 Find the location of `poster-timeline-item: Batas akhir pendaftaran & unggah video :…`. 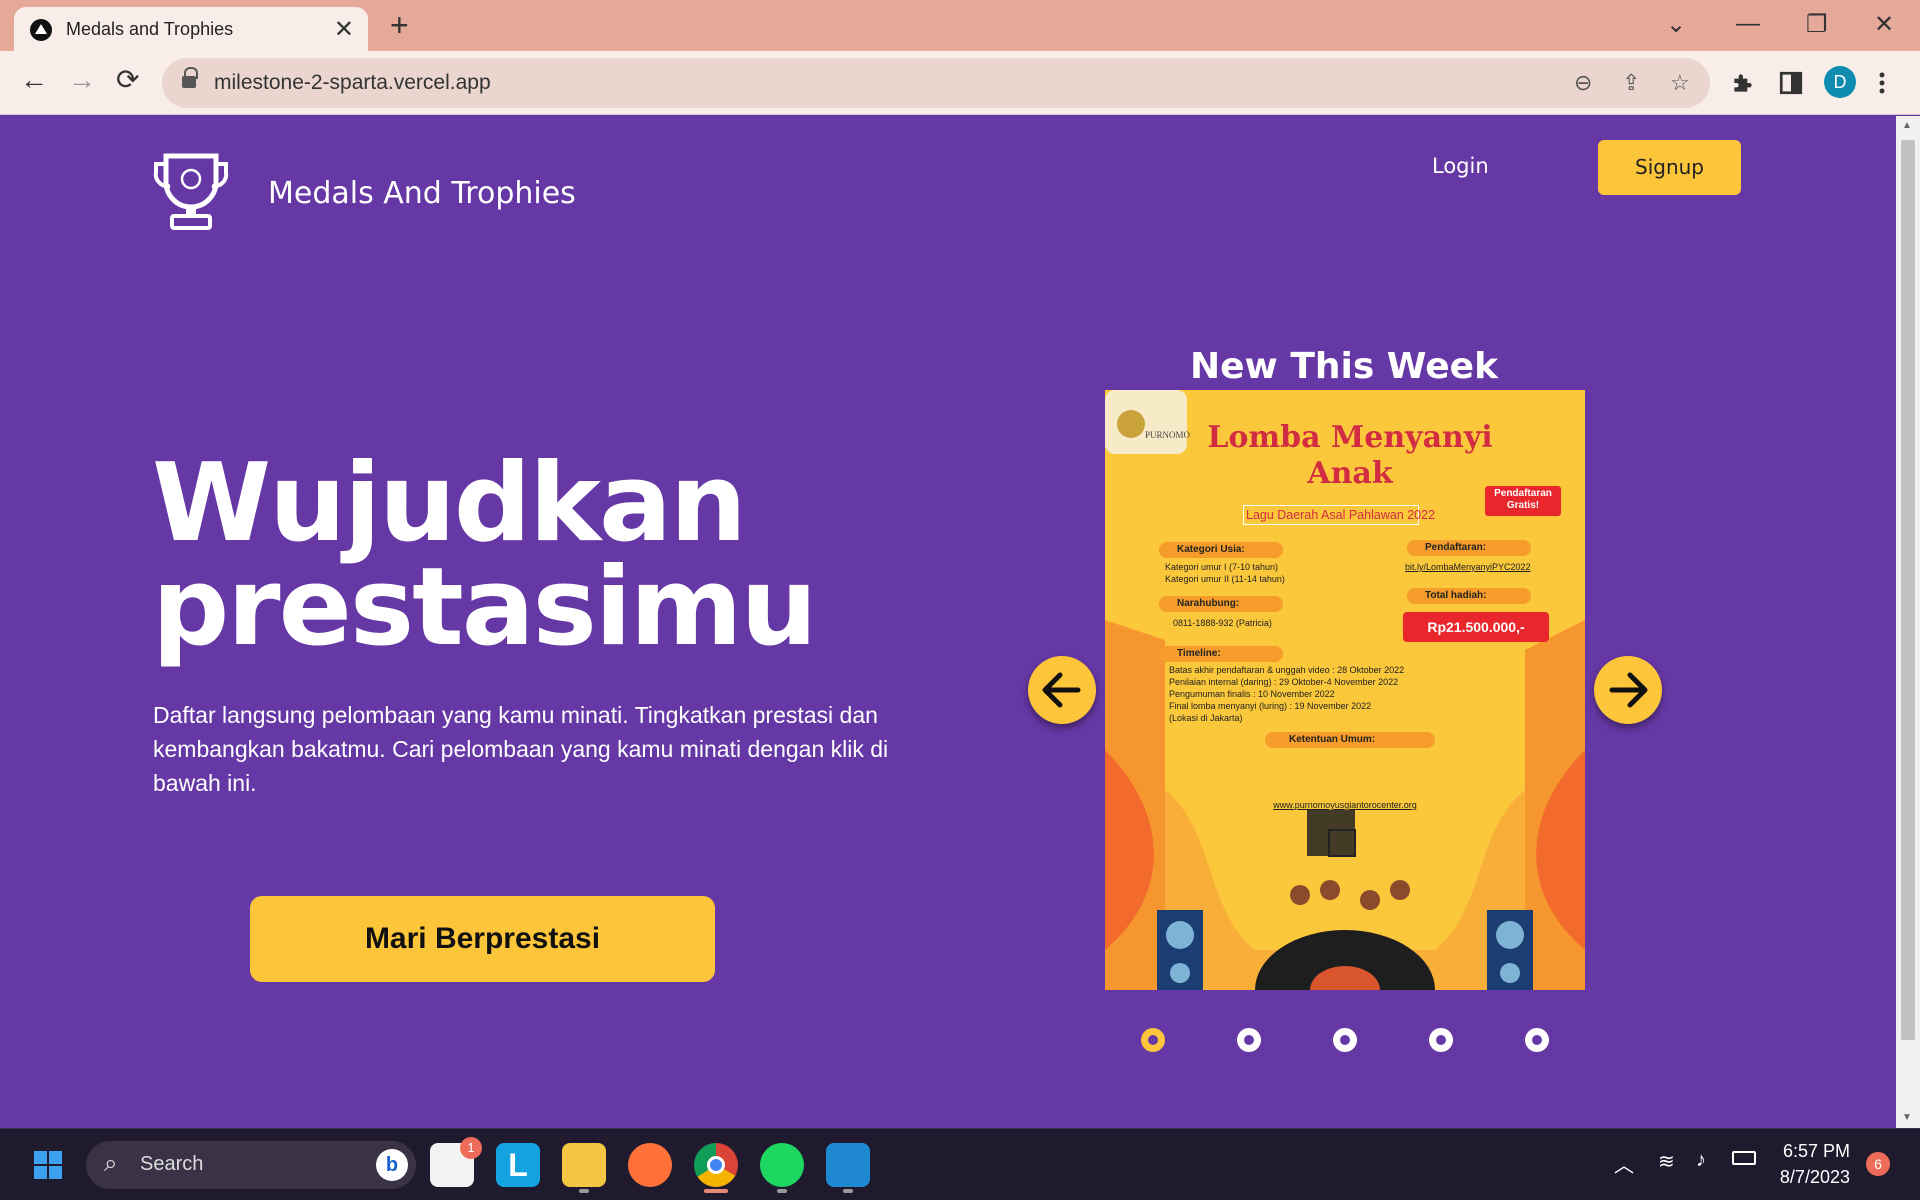

poster-timeline-item: Batas akhir pendaftaran & unggah video :… is located at coordinates (1287, 670).